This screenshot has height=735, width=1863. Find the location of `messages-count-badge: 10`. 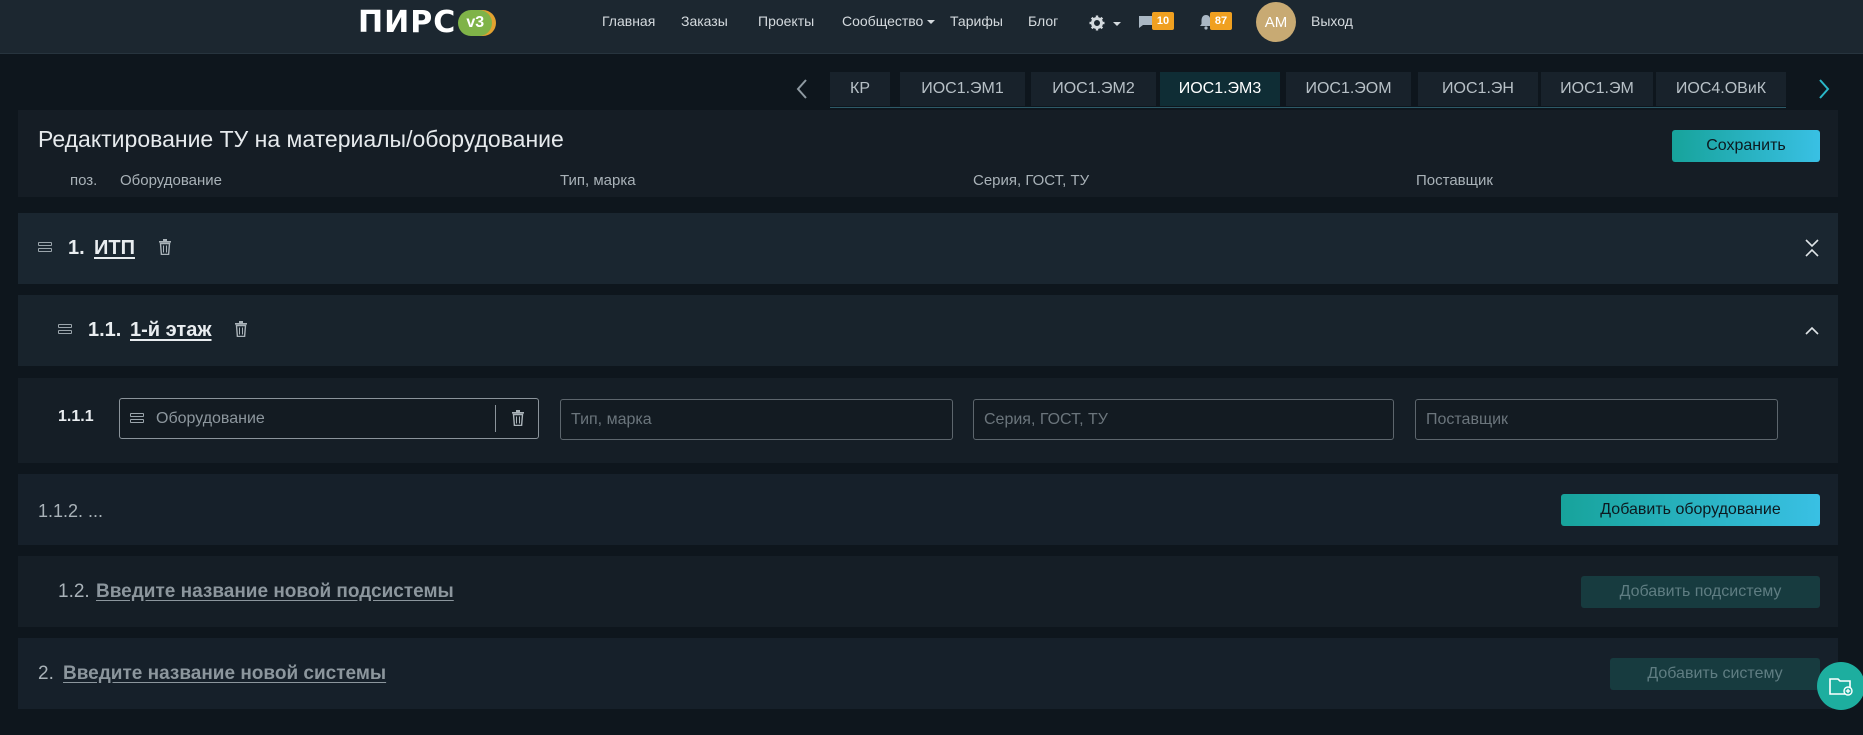

messages-count-badge: 10 is located at coordinates (1163, 21).